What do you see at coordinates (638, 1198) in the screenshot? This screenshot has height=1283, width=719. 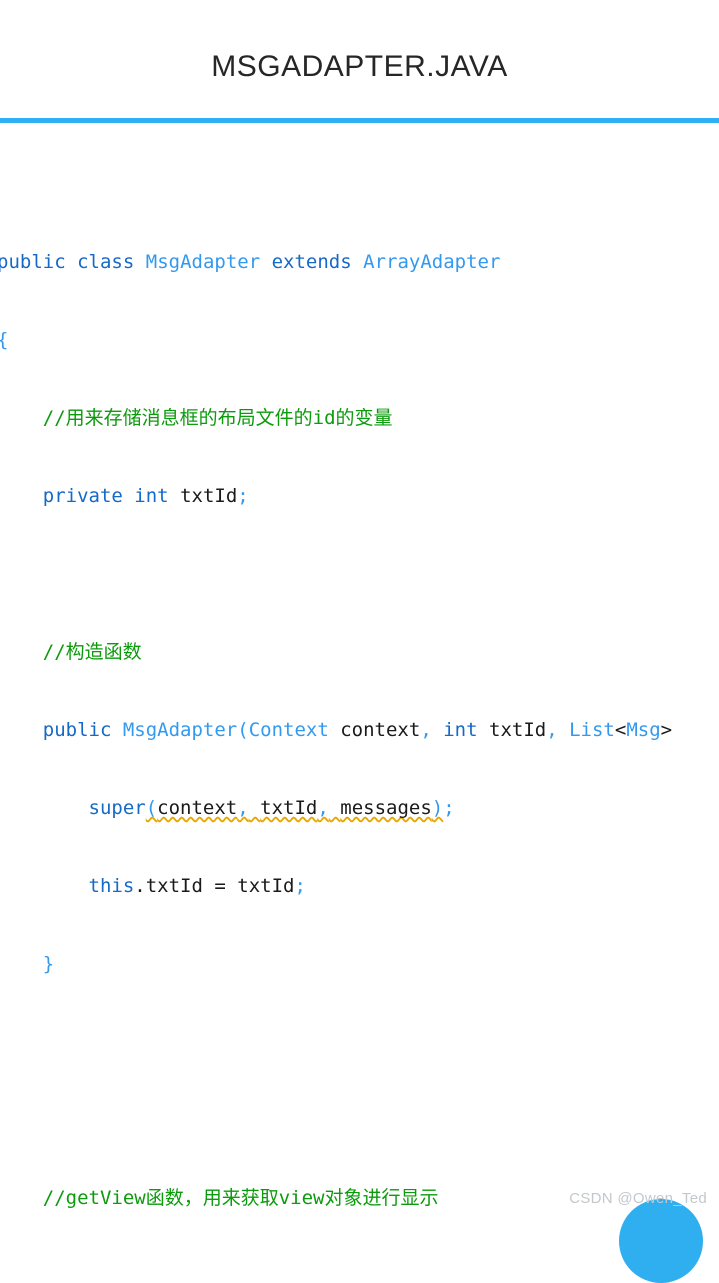 I see `watermark-text: CSDN @Owen_Ted` at bounding box center [638, 1198].